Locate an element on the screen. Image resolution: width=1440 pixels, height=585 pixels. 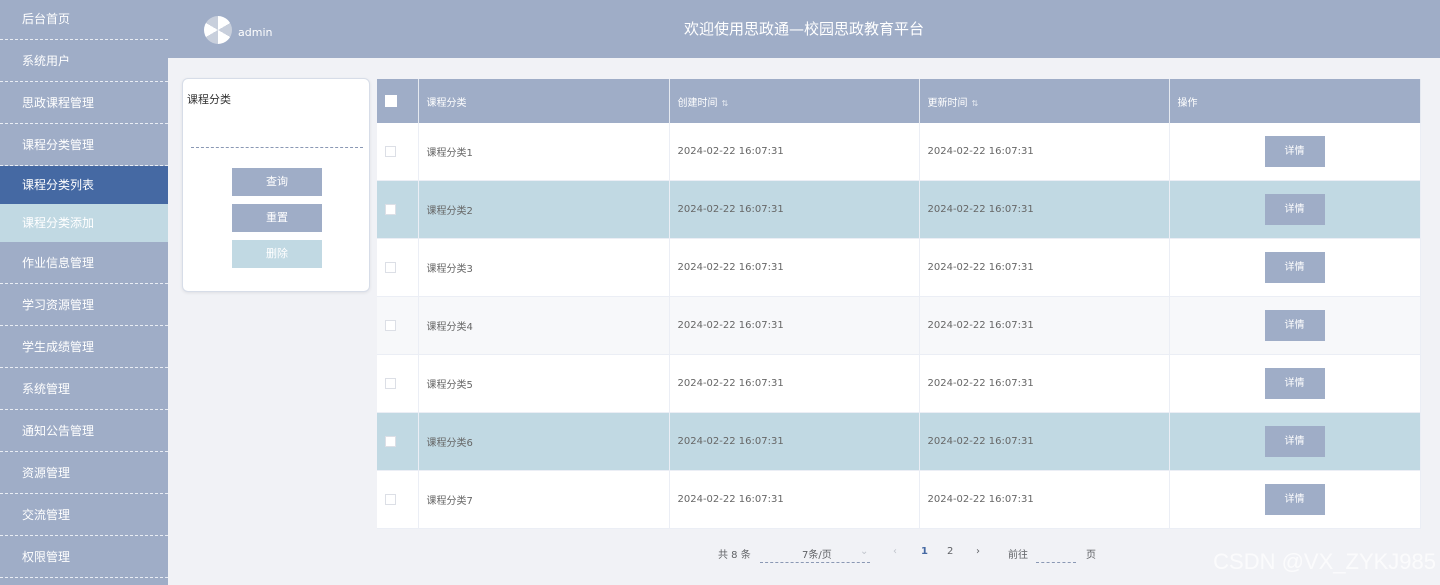
sidebar-item-system-users: 系统用户 is located at coordinates (84, 61).